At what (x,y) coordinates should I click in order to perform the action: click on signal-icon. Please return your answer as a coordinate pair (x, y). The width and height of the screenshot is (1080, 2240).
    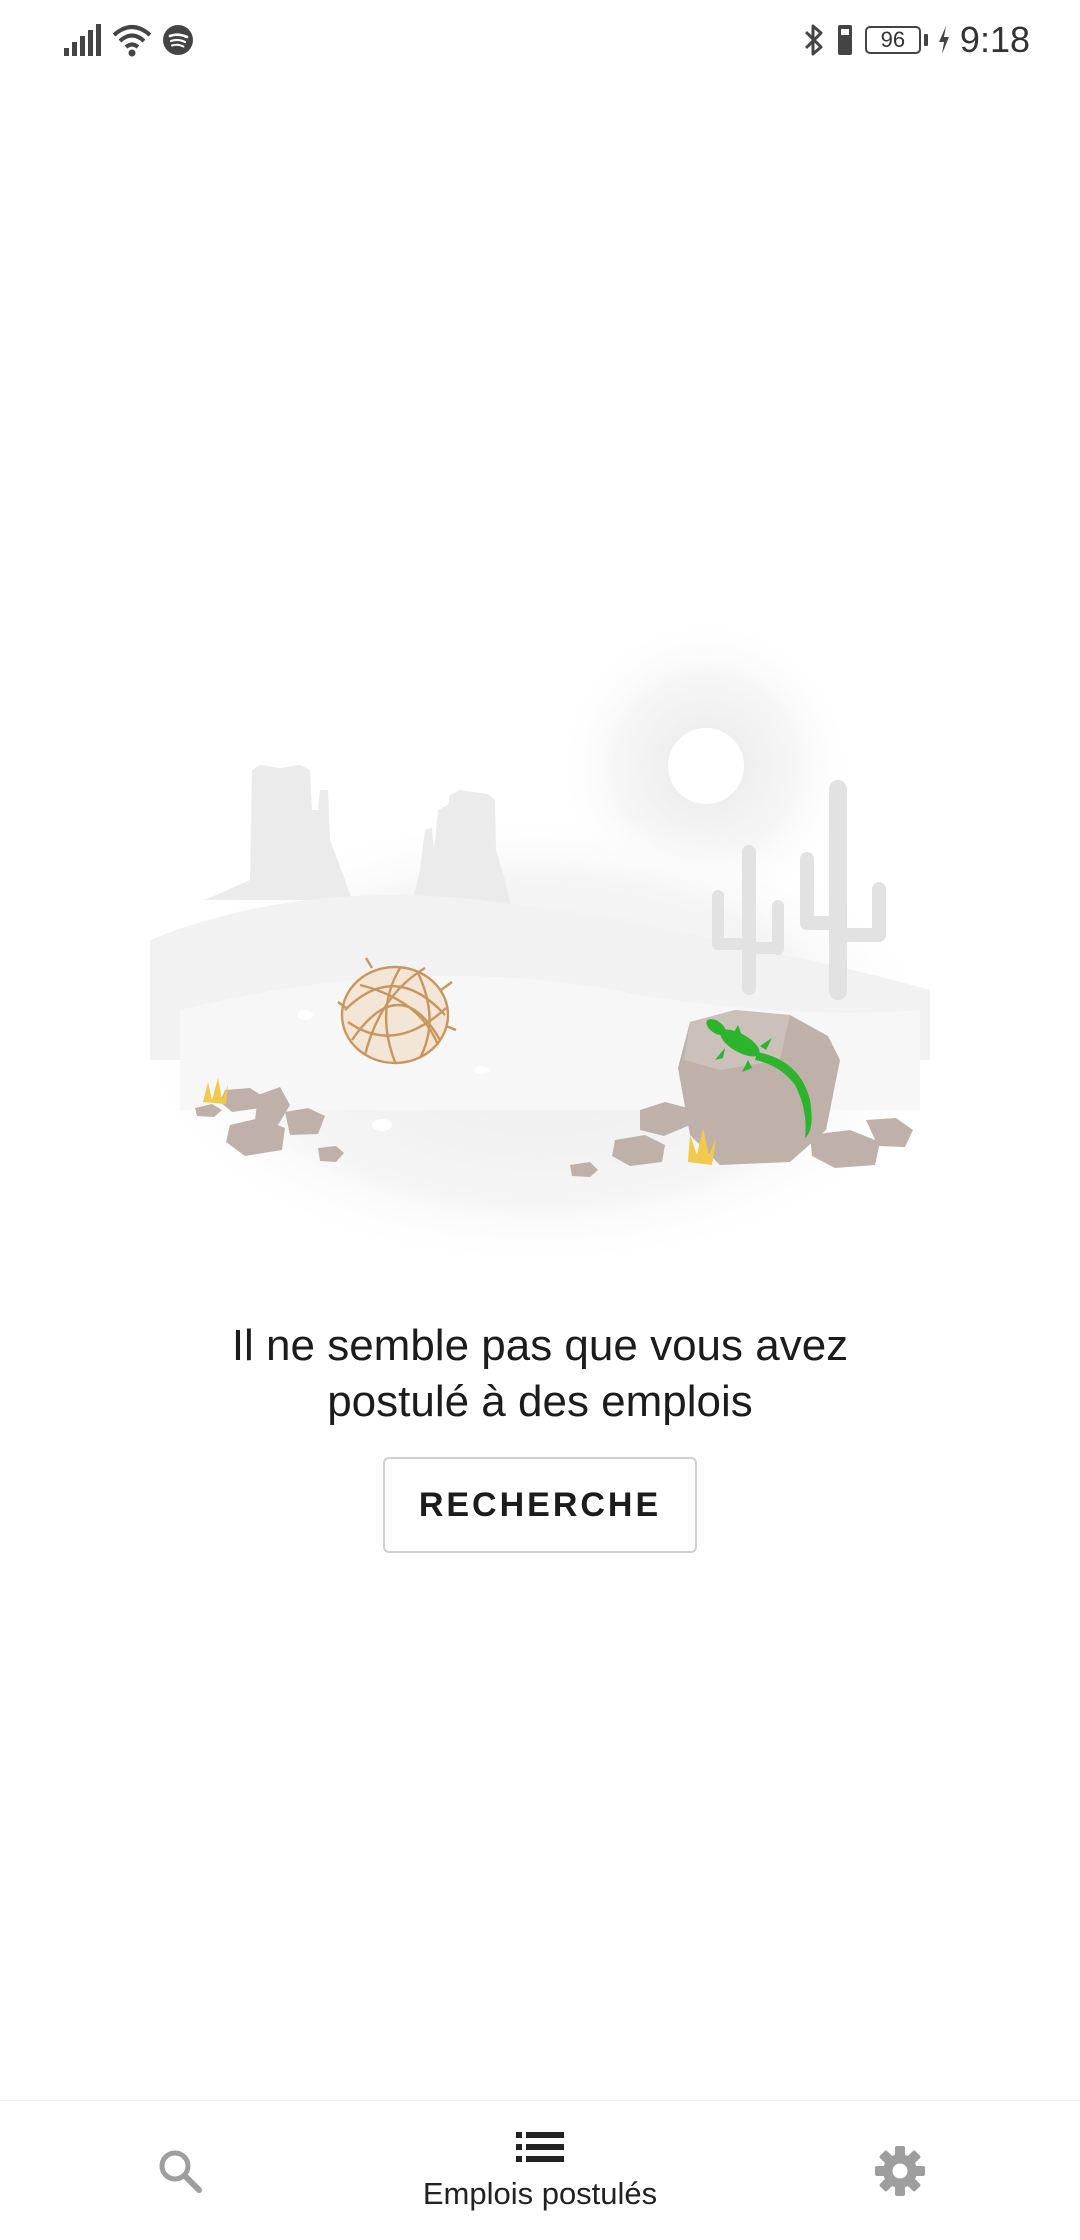
    Looking at the image, I should click on (82, 40).